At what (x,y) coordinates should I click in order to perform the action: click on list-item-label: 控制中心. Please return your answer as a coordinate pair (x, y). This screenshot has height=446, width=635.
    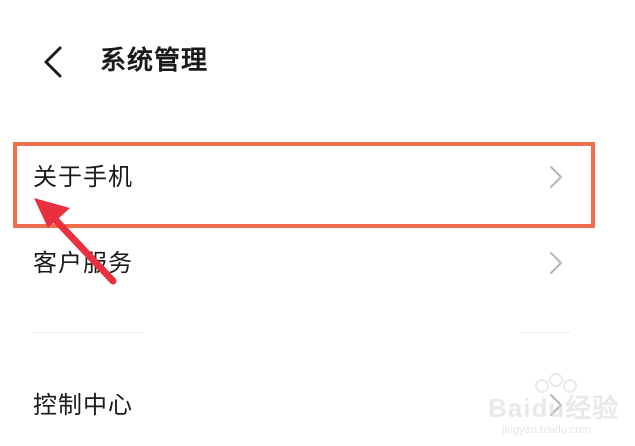
    Looking at the image, I should click on (83, 405).